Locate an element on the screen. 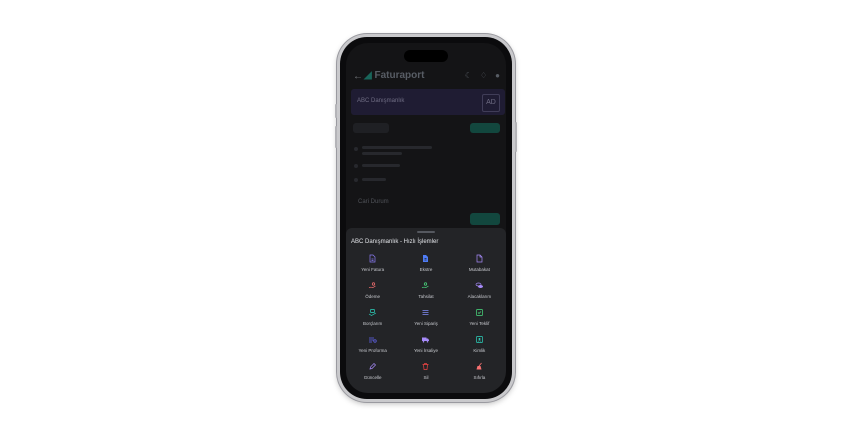 This screenshot has width=850, height=436. action-label: Yeni Fatura is located at coordinates (373, 269).